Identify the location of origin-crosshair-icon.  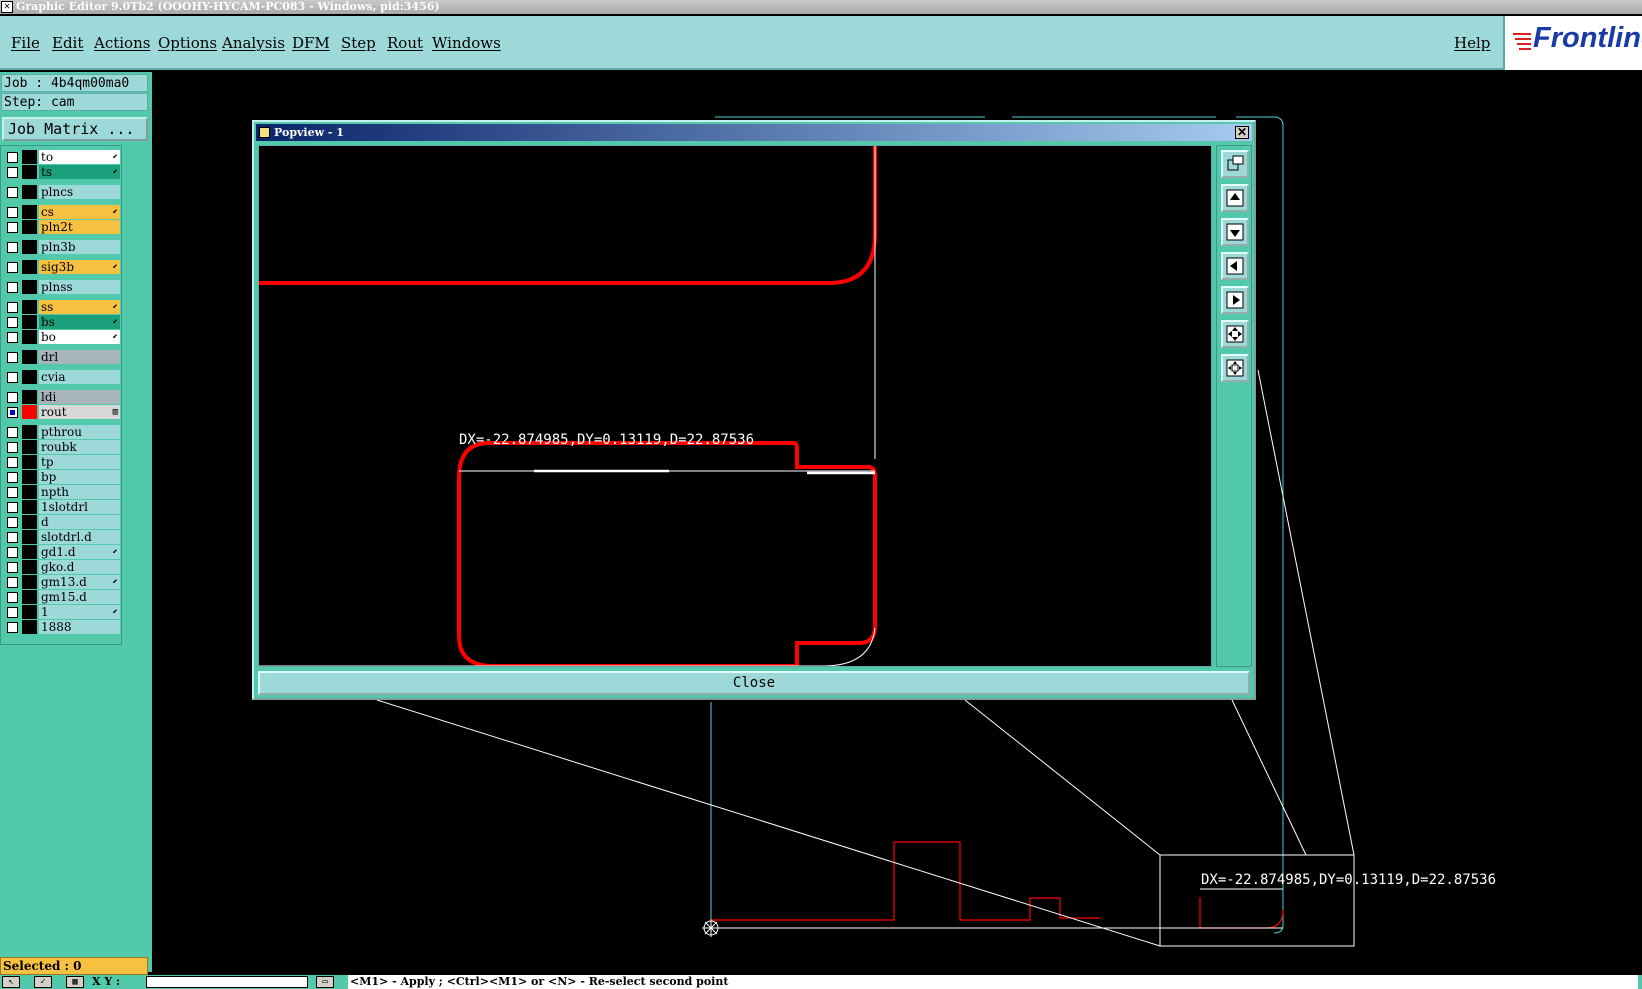
(711, 928).